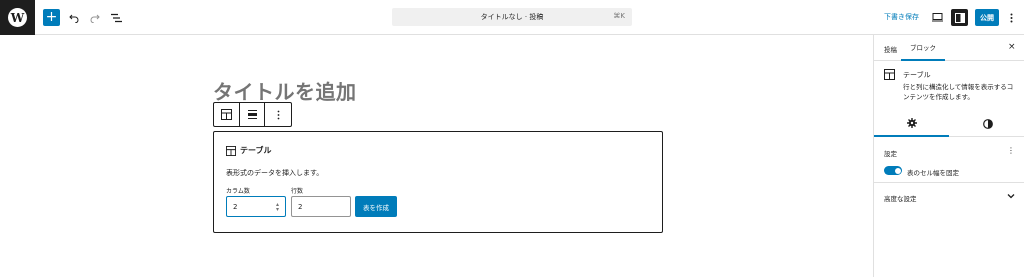  What do you see at coordinates (890, 154) in the screenshot?
I see `settings-panel-title: 設定` at bounding box center [890, 154].